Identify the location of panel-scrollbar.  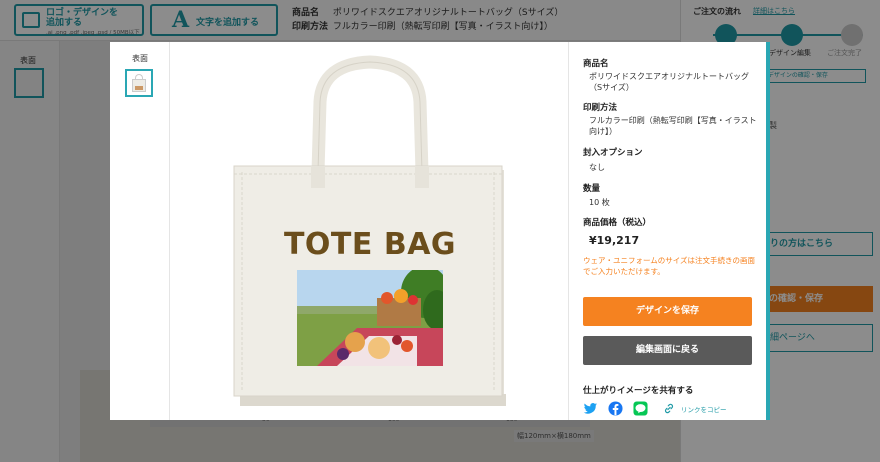
(768, 231).